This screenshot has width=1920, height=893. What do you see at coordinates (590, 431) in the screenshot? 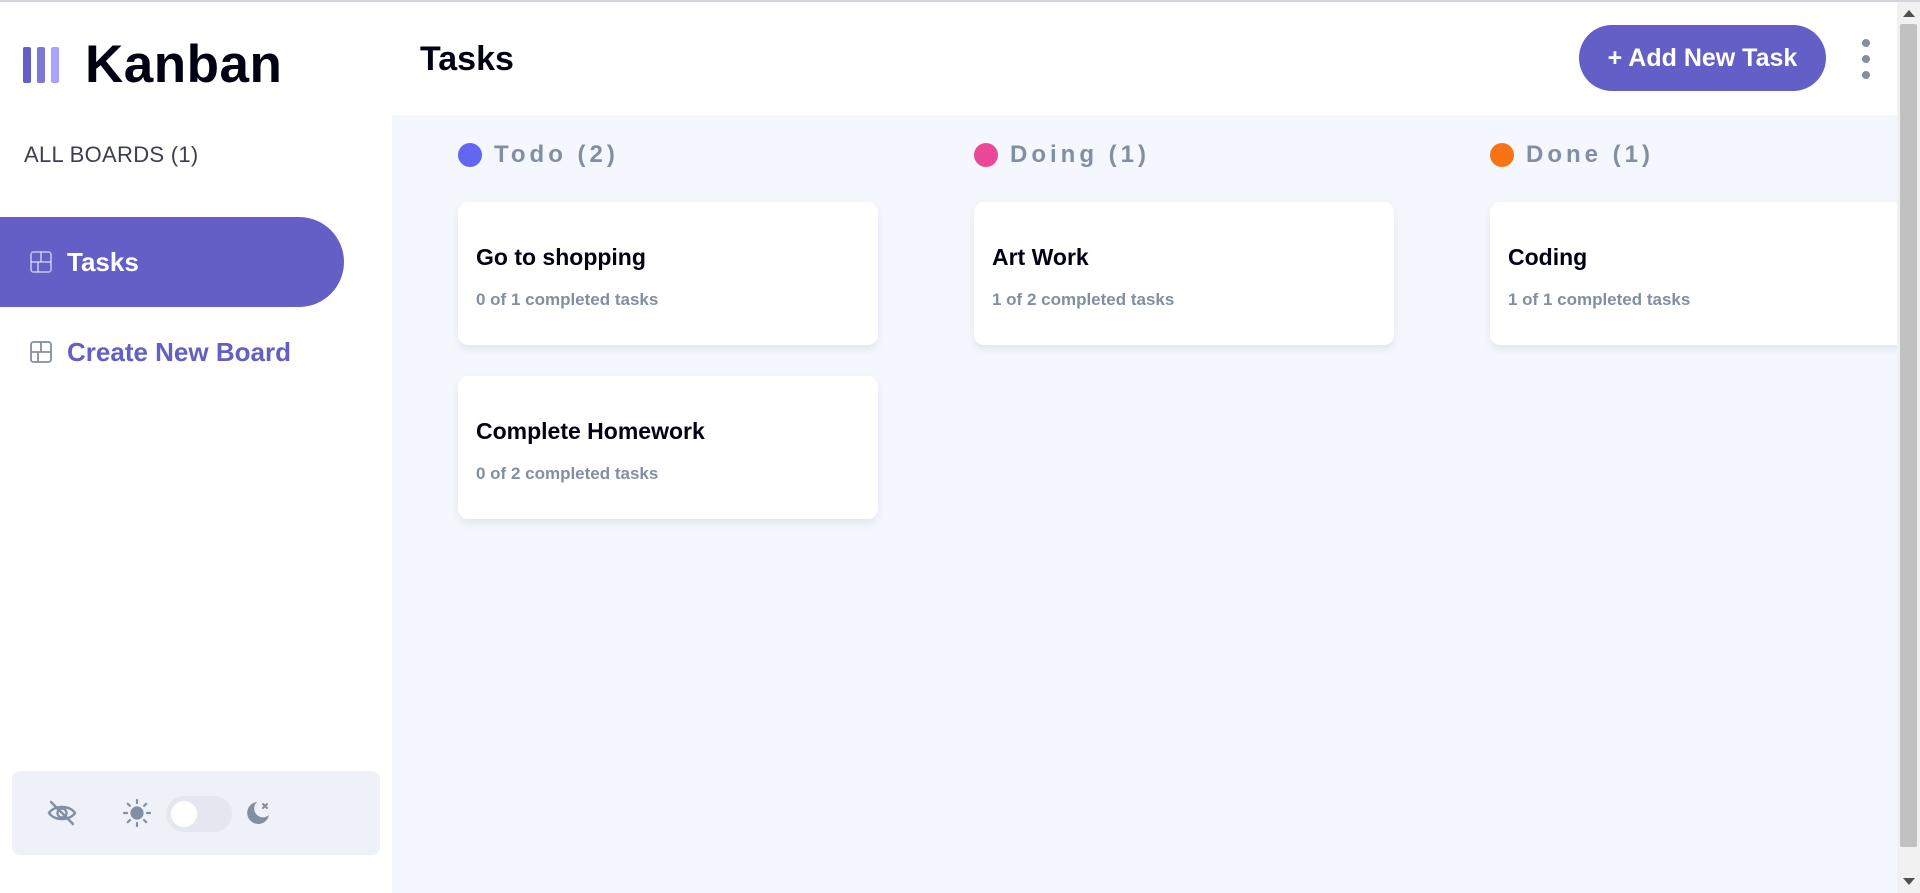
I see `task-title: Complete Homework` at bounding box center [590, 431].